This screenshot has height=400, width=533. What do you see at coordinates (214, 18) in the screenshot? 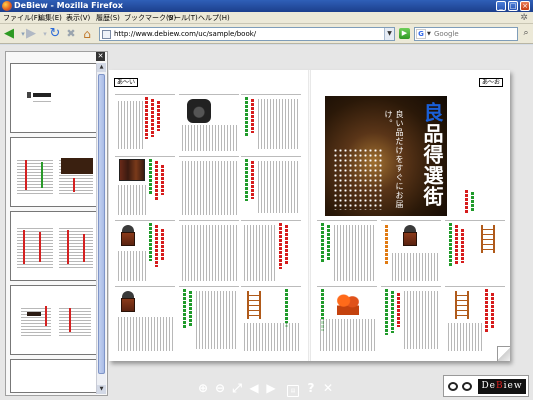
I see `menu-help: ヘルプ(H)` at bounding box center [214, 18].